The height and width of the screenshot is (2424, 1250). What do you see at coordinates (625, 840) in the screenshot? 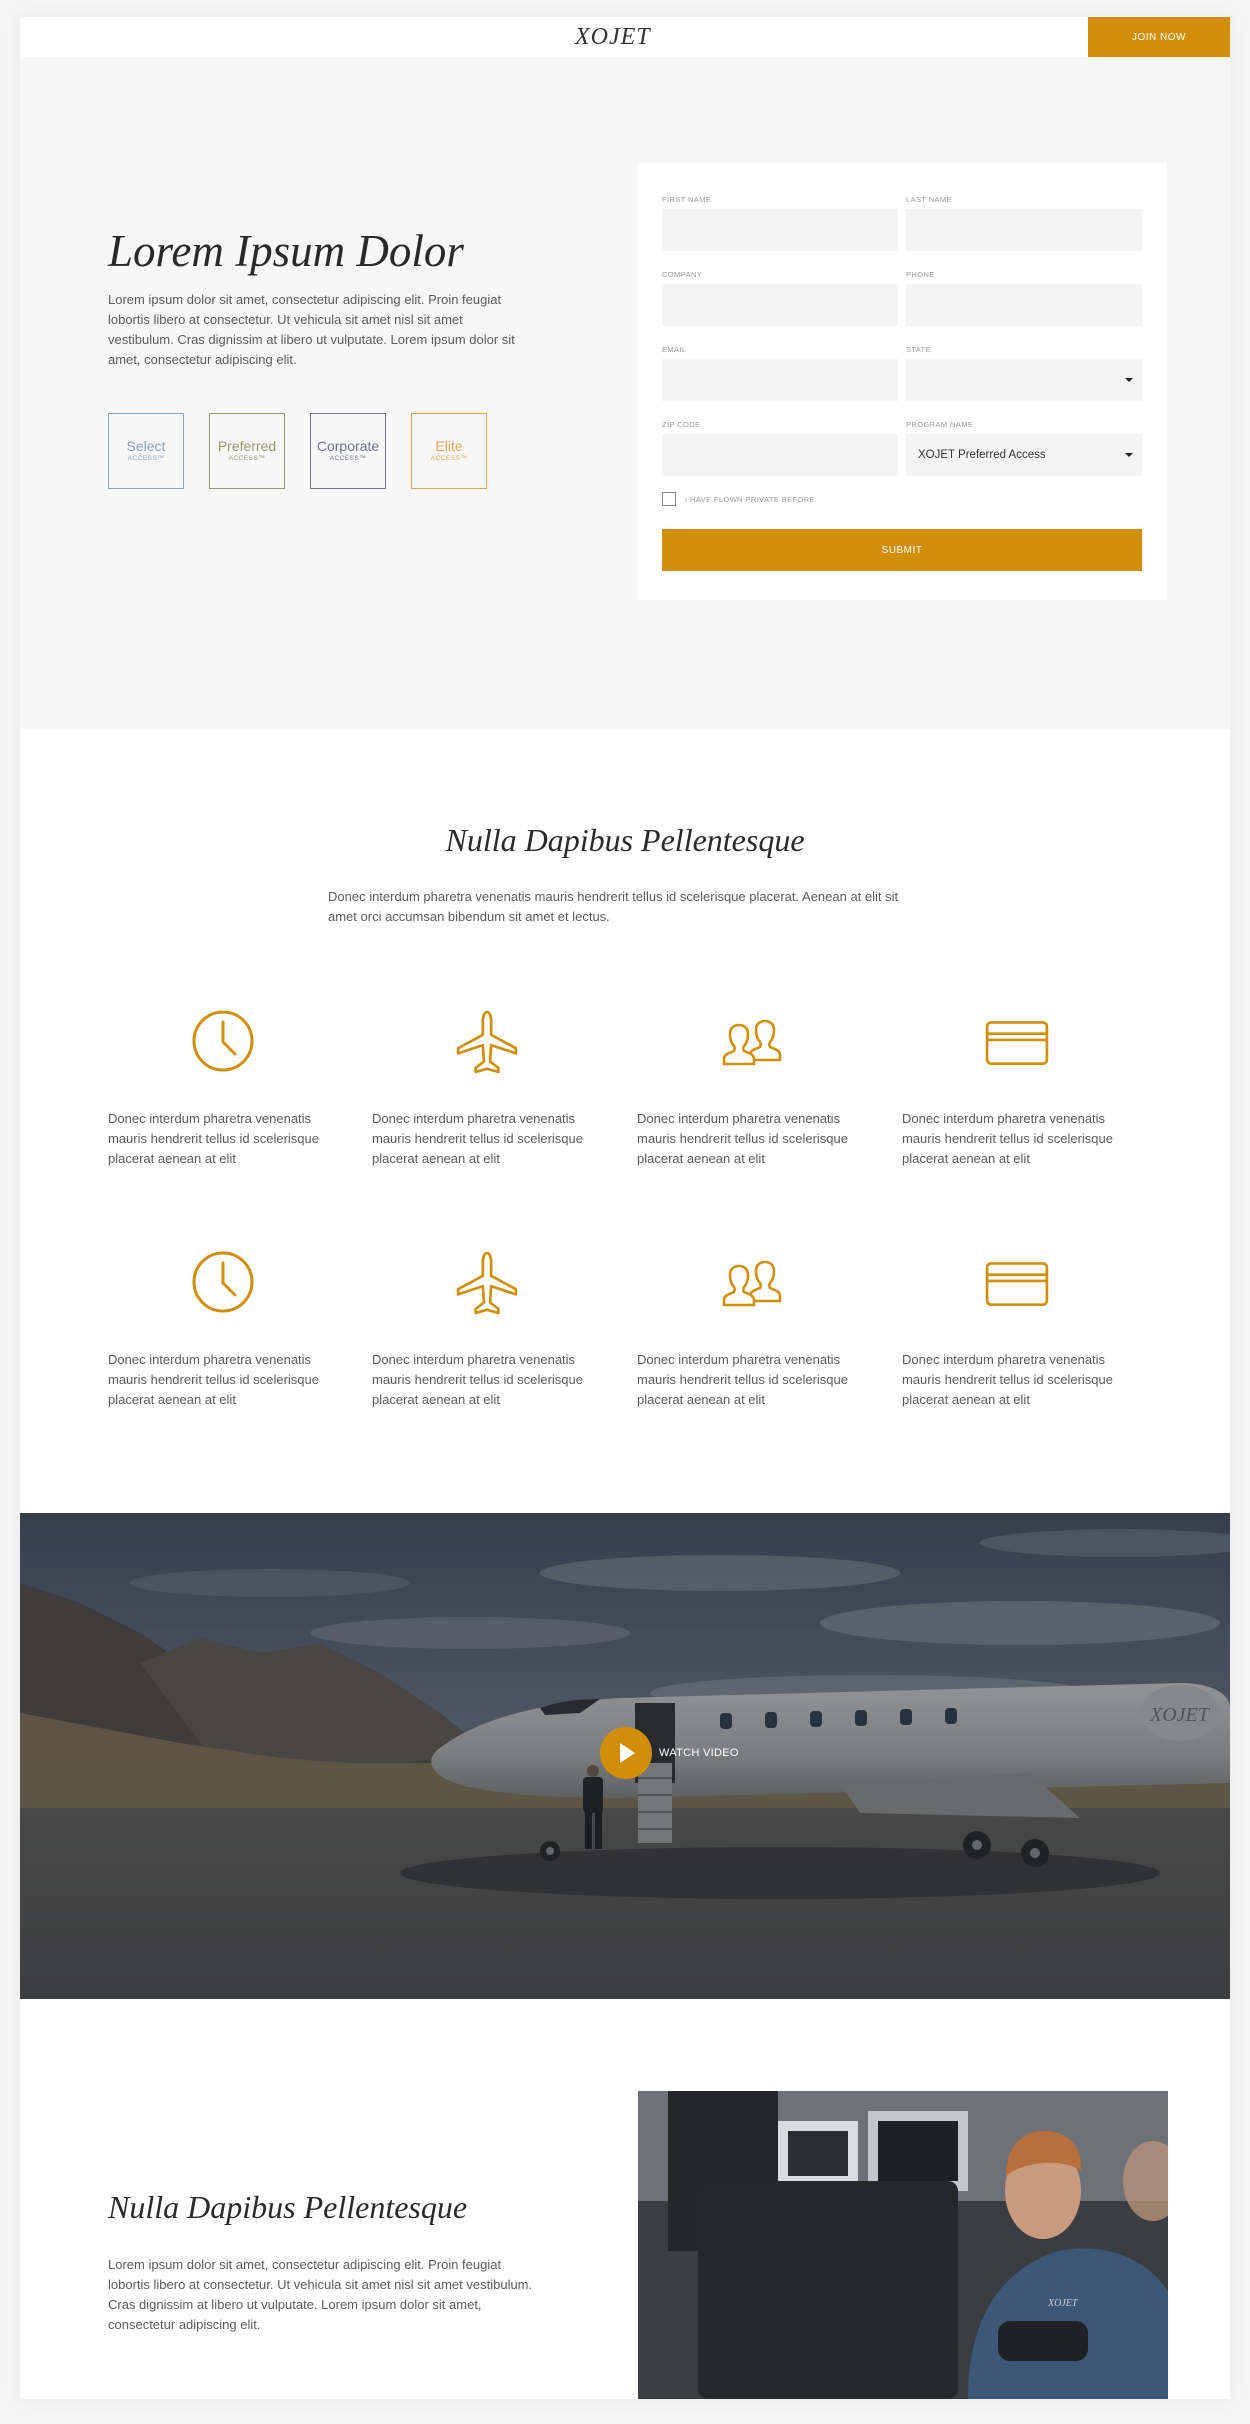
I see `features-title: Nulla Dapibus Pellentesque` at bounding box center [625, 840].